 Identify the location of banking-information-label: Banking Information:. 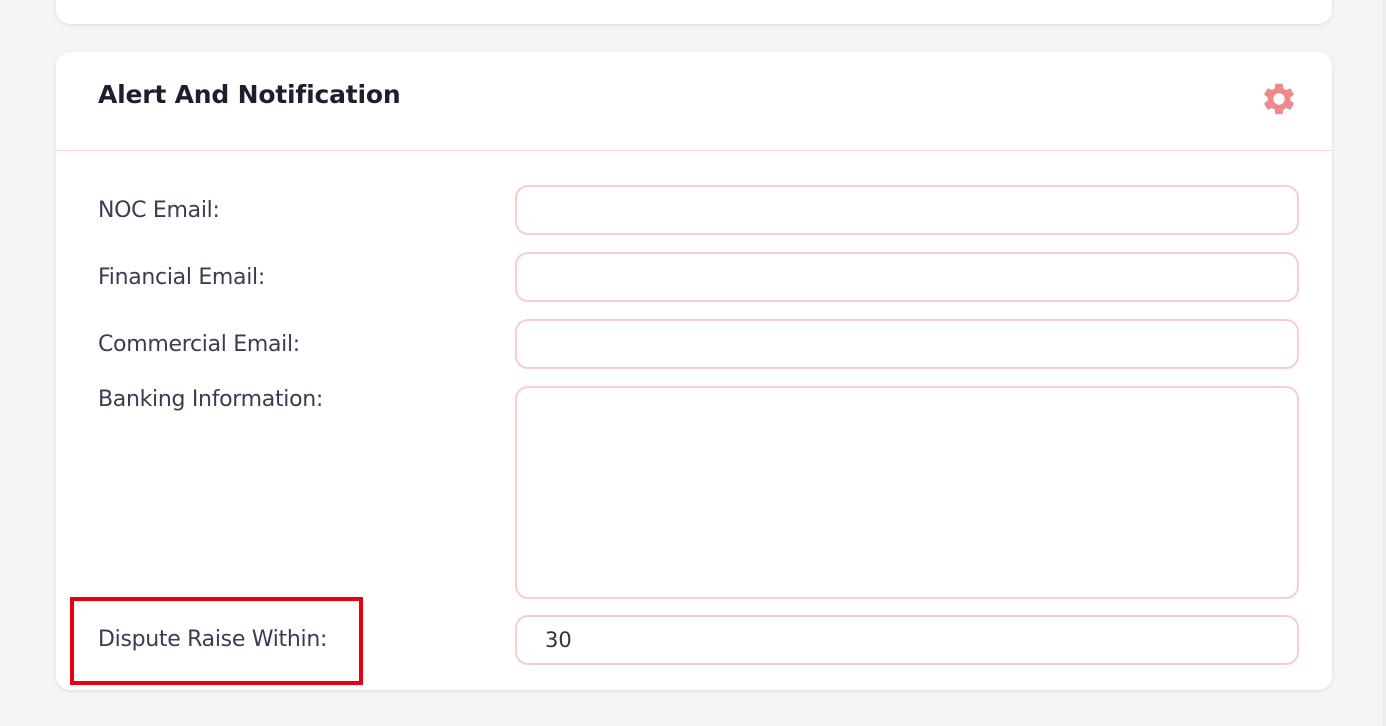
(211, 399).